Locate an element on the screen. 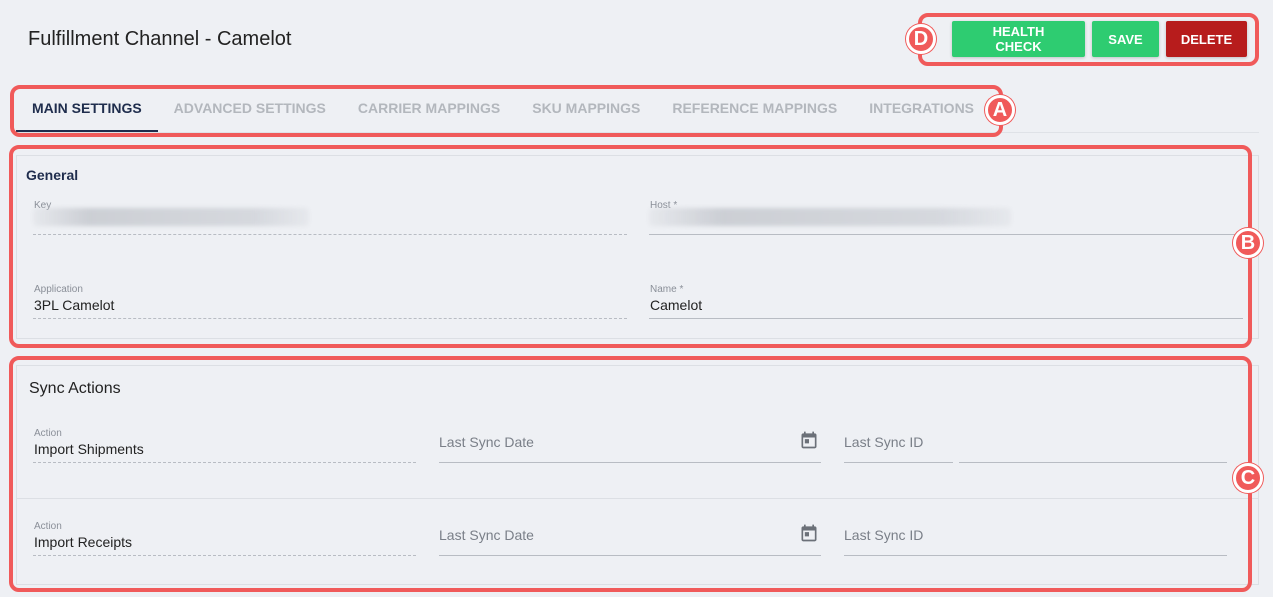 This screenshot has width=1273, height=597. annotation-box-a is located at coordinates (506, 111).